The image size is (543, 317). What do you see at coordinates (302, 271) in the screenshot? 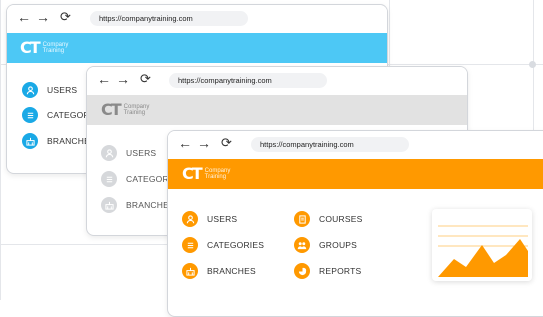
I see `pie-chart-icon` at bounding box center [302, 271].